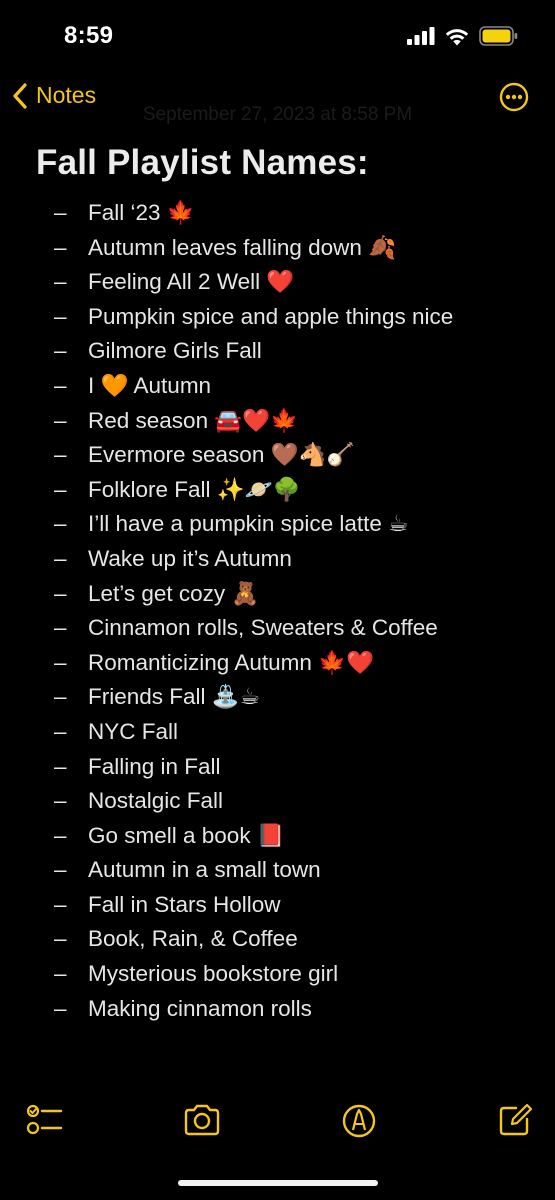 The height and width of the screenshot is (1200, 555). What do you see at coordinates (277, 1122) in the screenshot?
I see `bottom-toolbar` at bounding box center [277, 1122].